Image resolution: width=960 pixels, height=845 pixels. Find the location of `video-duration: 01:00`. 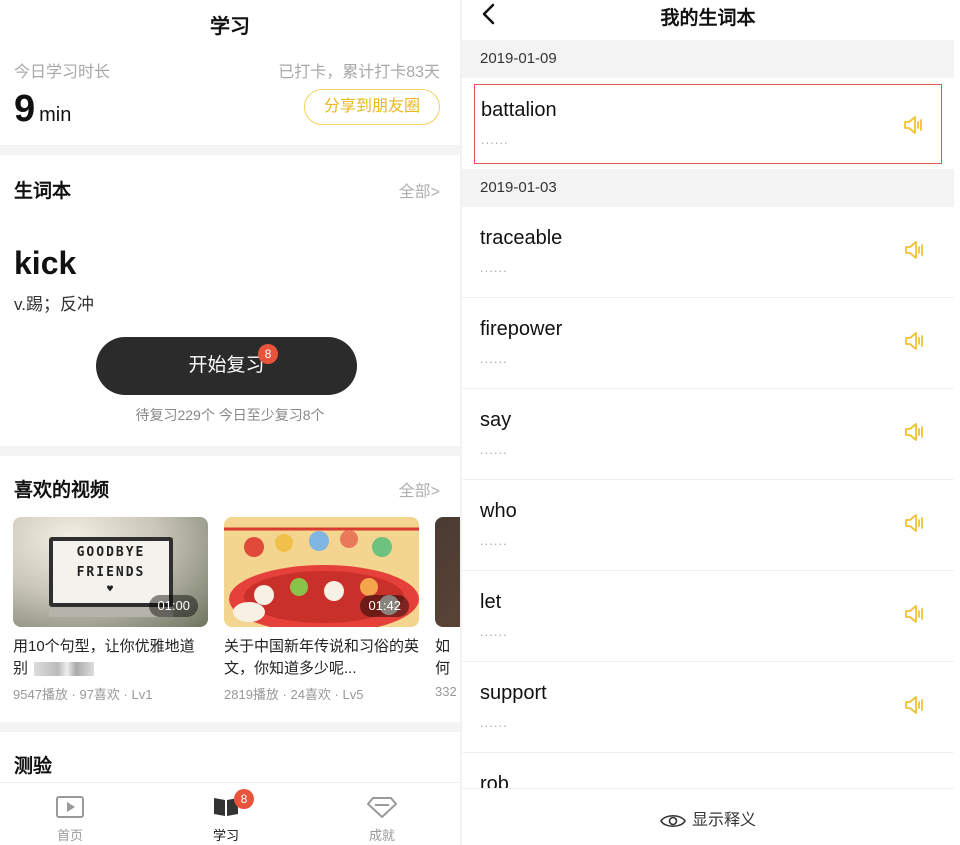

video-duration: 01:00 is located at coordinates (173, 606).